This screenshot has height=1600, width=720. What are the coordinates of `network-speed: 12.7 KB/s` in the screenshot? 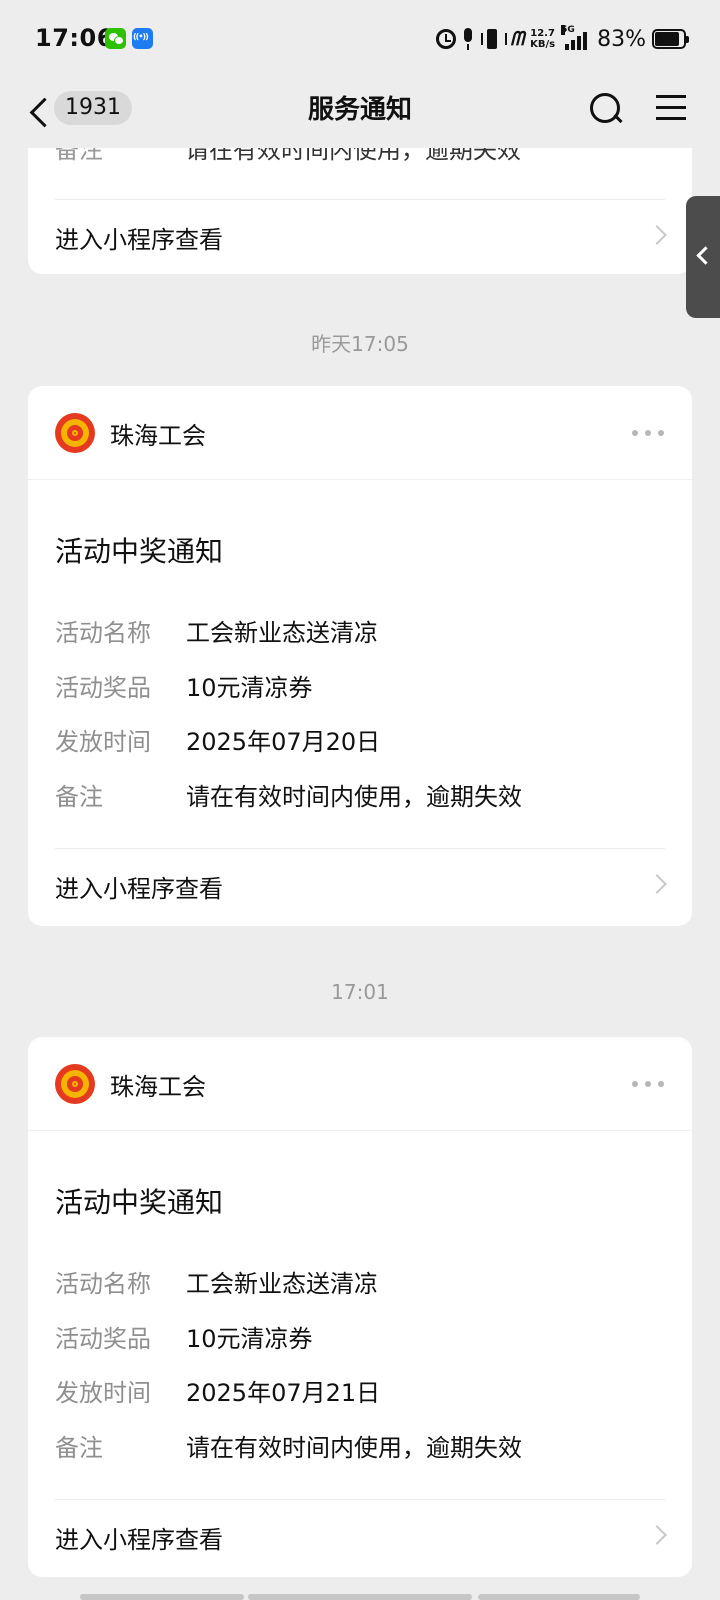 It's located at (542, 39).